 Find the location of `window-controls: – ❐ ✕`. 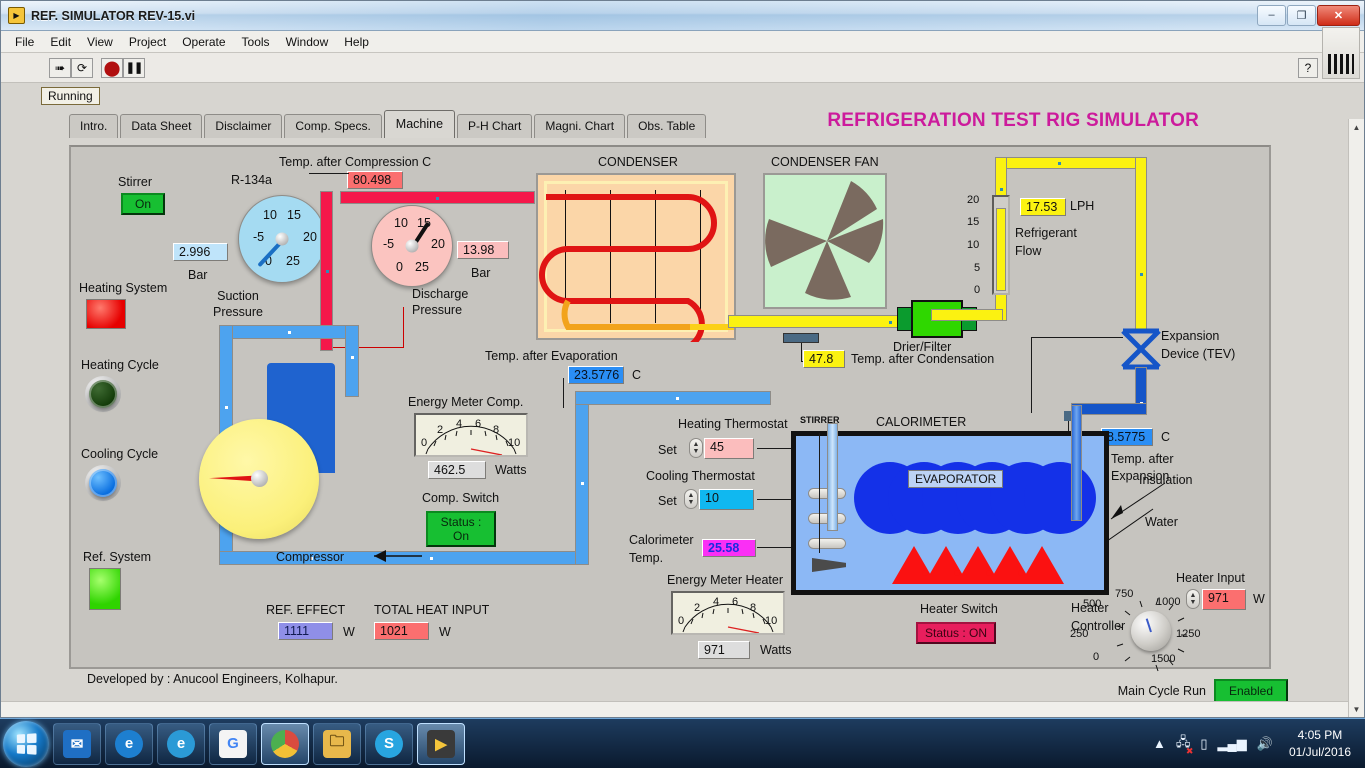

window-controls: – ❐ ✕ is located at coordinates (1308, 15).